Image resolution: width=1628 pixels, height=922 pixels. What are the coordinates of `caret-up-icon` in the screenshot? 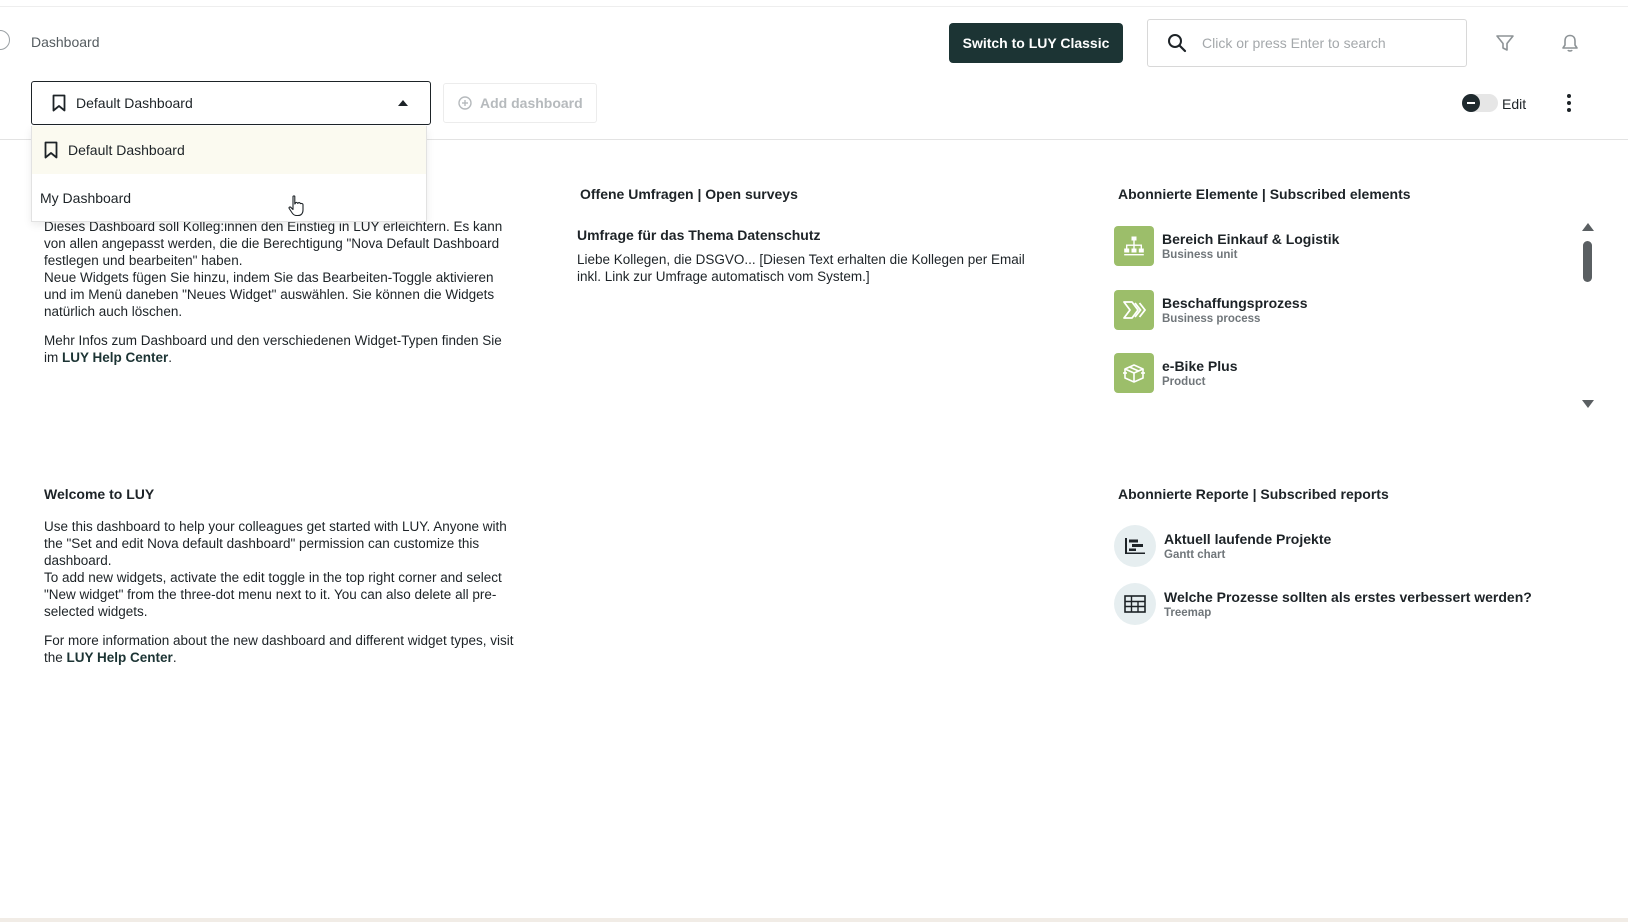 It's located at (403, 103).